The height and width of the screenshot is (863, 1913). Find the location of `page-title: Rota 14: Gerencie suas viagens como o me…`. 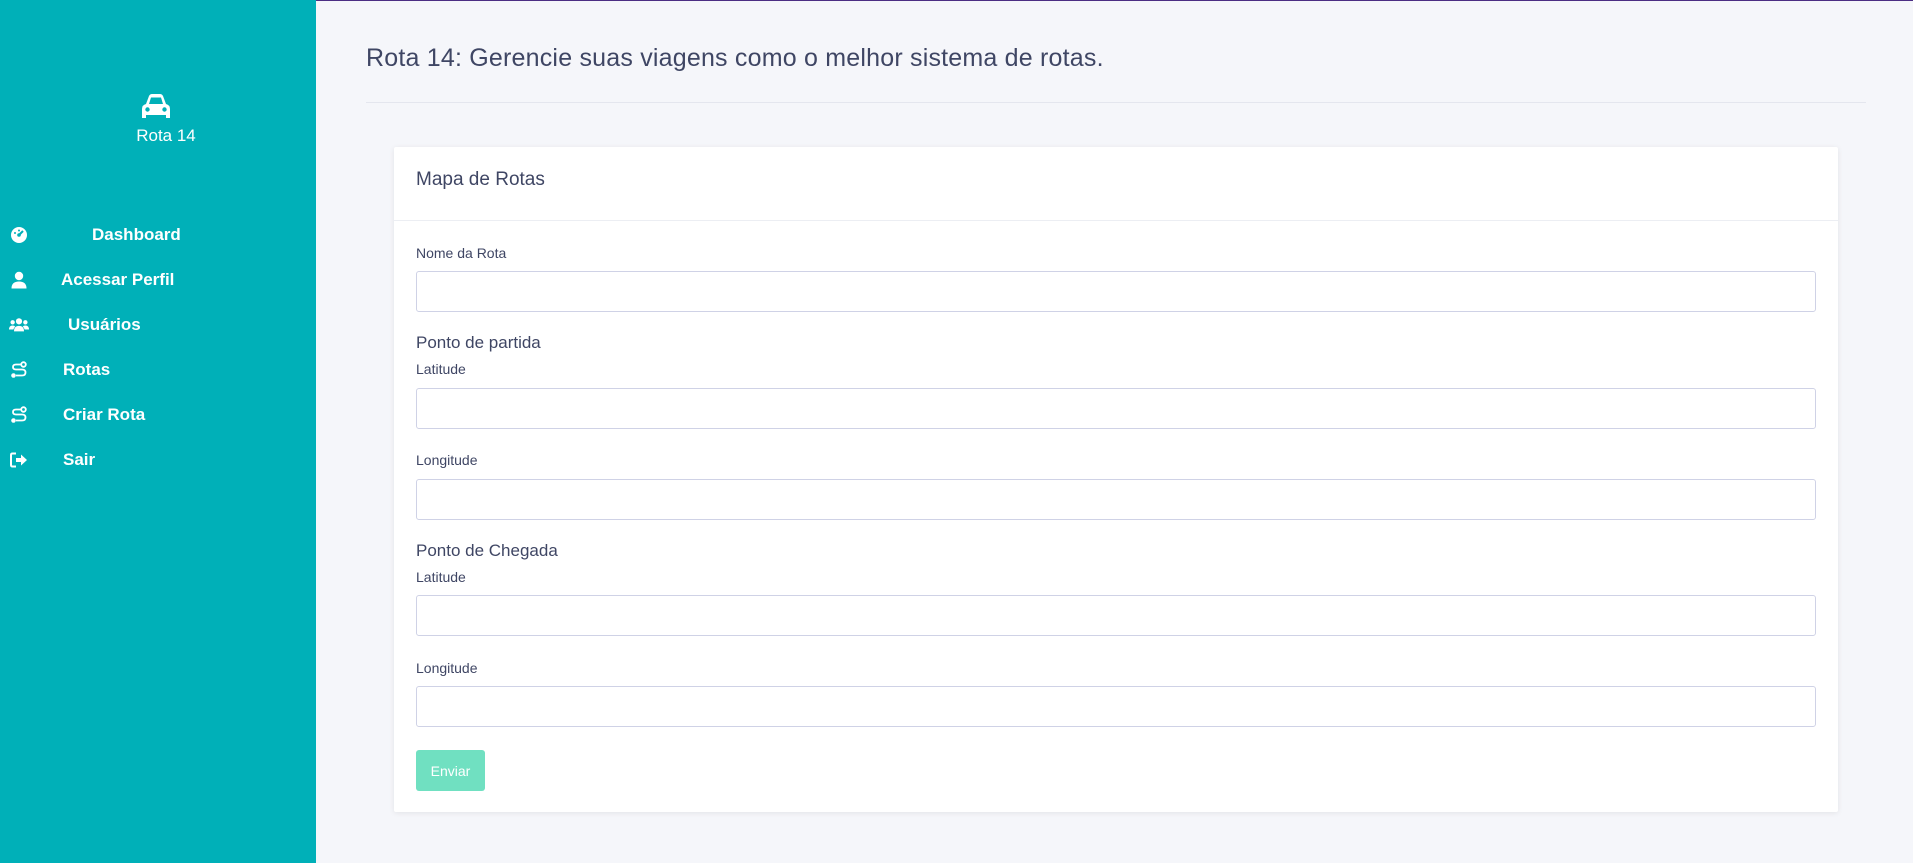

page-title: Rota 14: Gerencie suas viagens como o me… is located at coordinates (735, 58).